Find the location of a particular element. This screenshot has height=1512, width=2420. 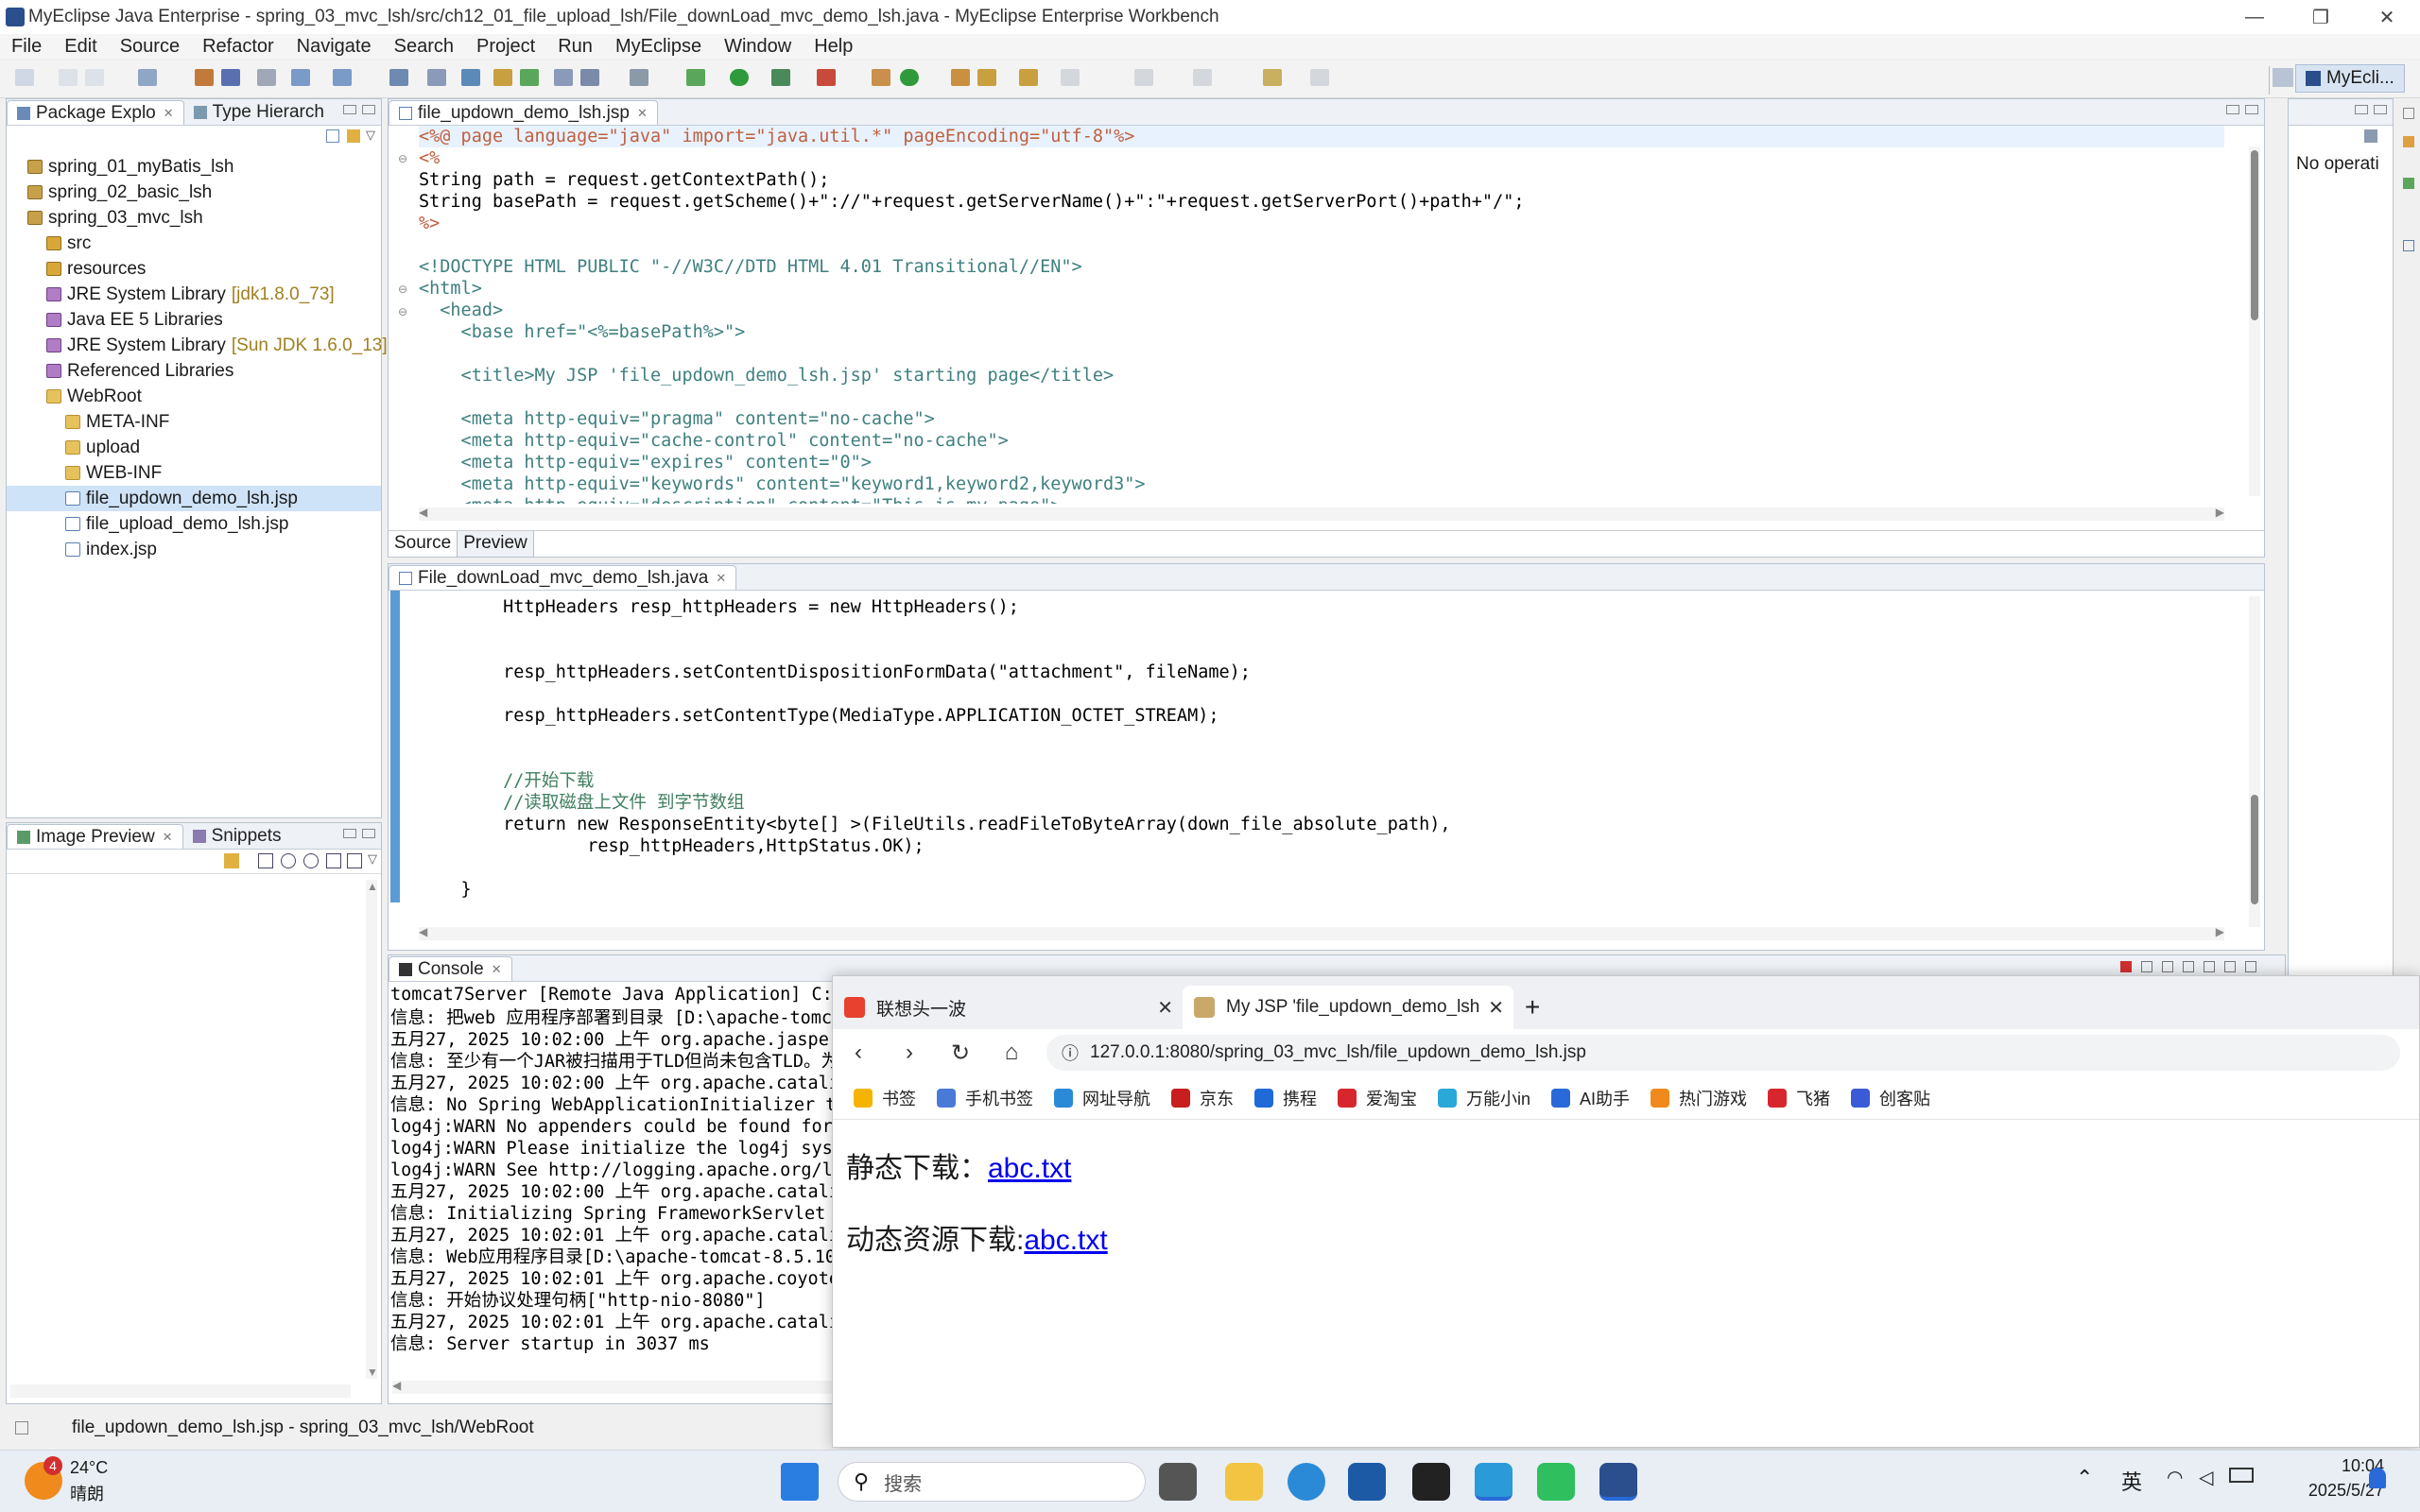

word-wrap-icon is located at coordinates (2210, 966).